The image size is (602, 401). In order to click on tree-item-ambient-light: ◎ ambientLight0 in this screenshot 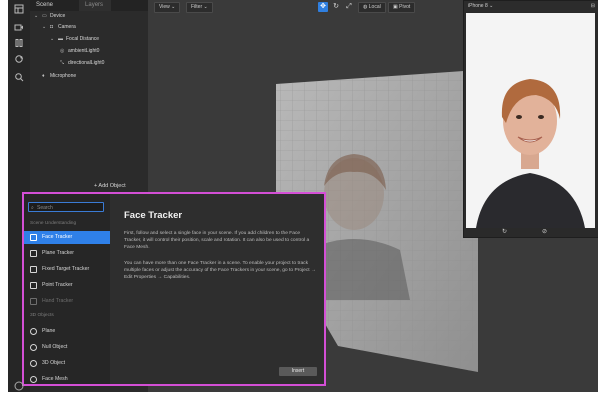, I will do `click(79, 51)`.